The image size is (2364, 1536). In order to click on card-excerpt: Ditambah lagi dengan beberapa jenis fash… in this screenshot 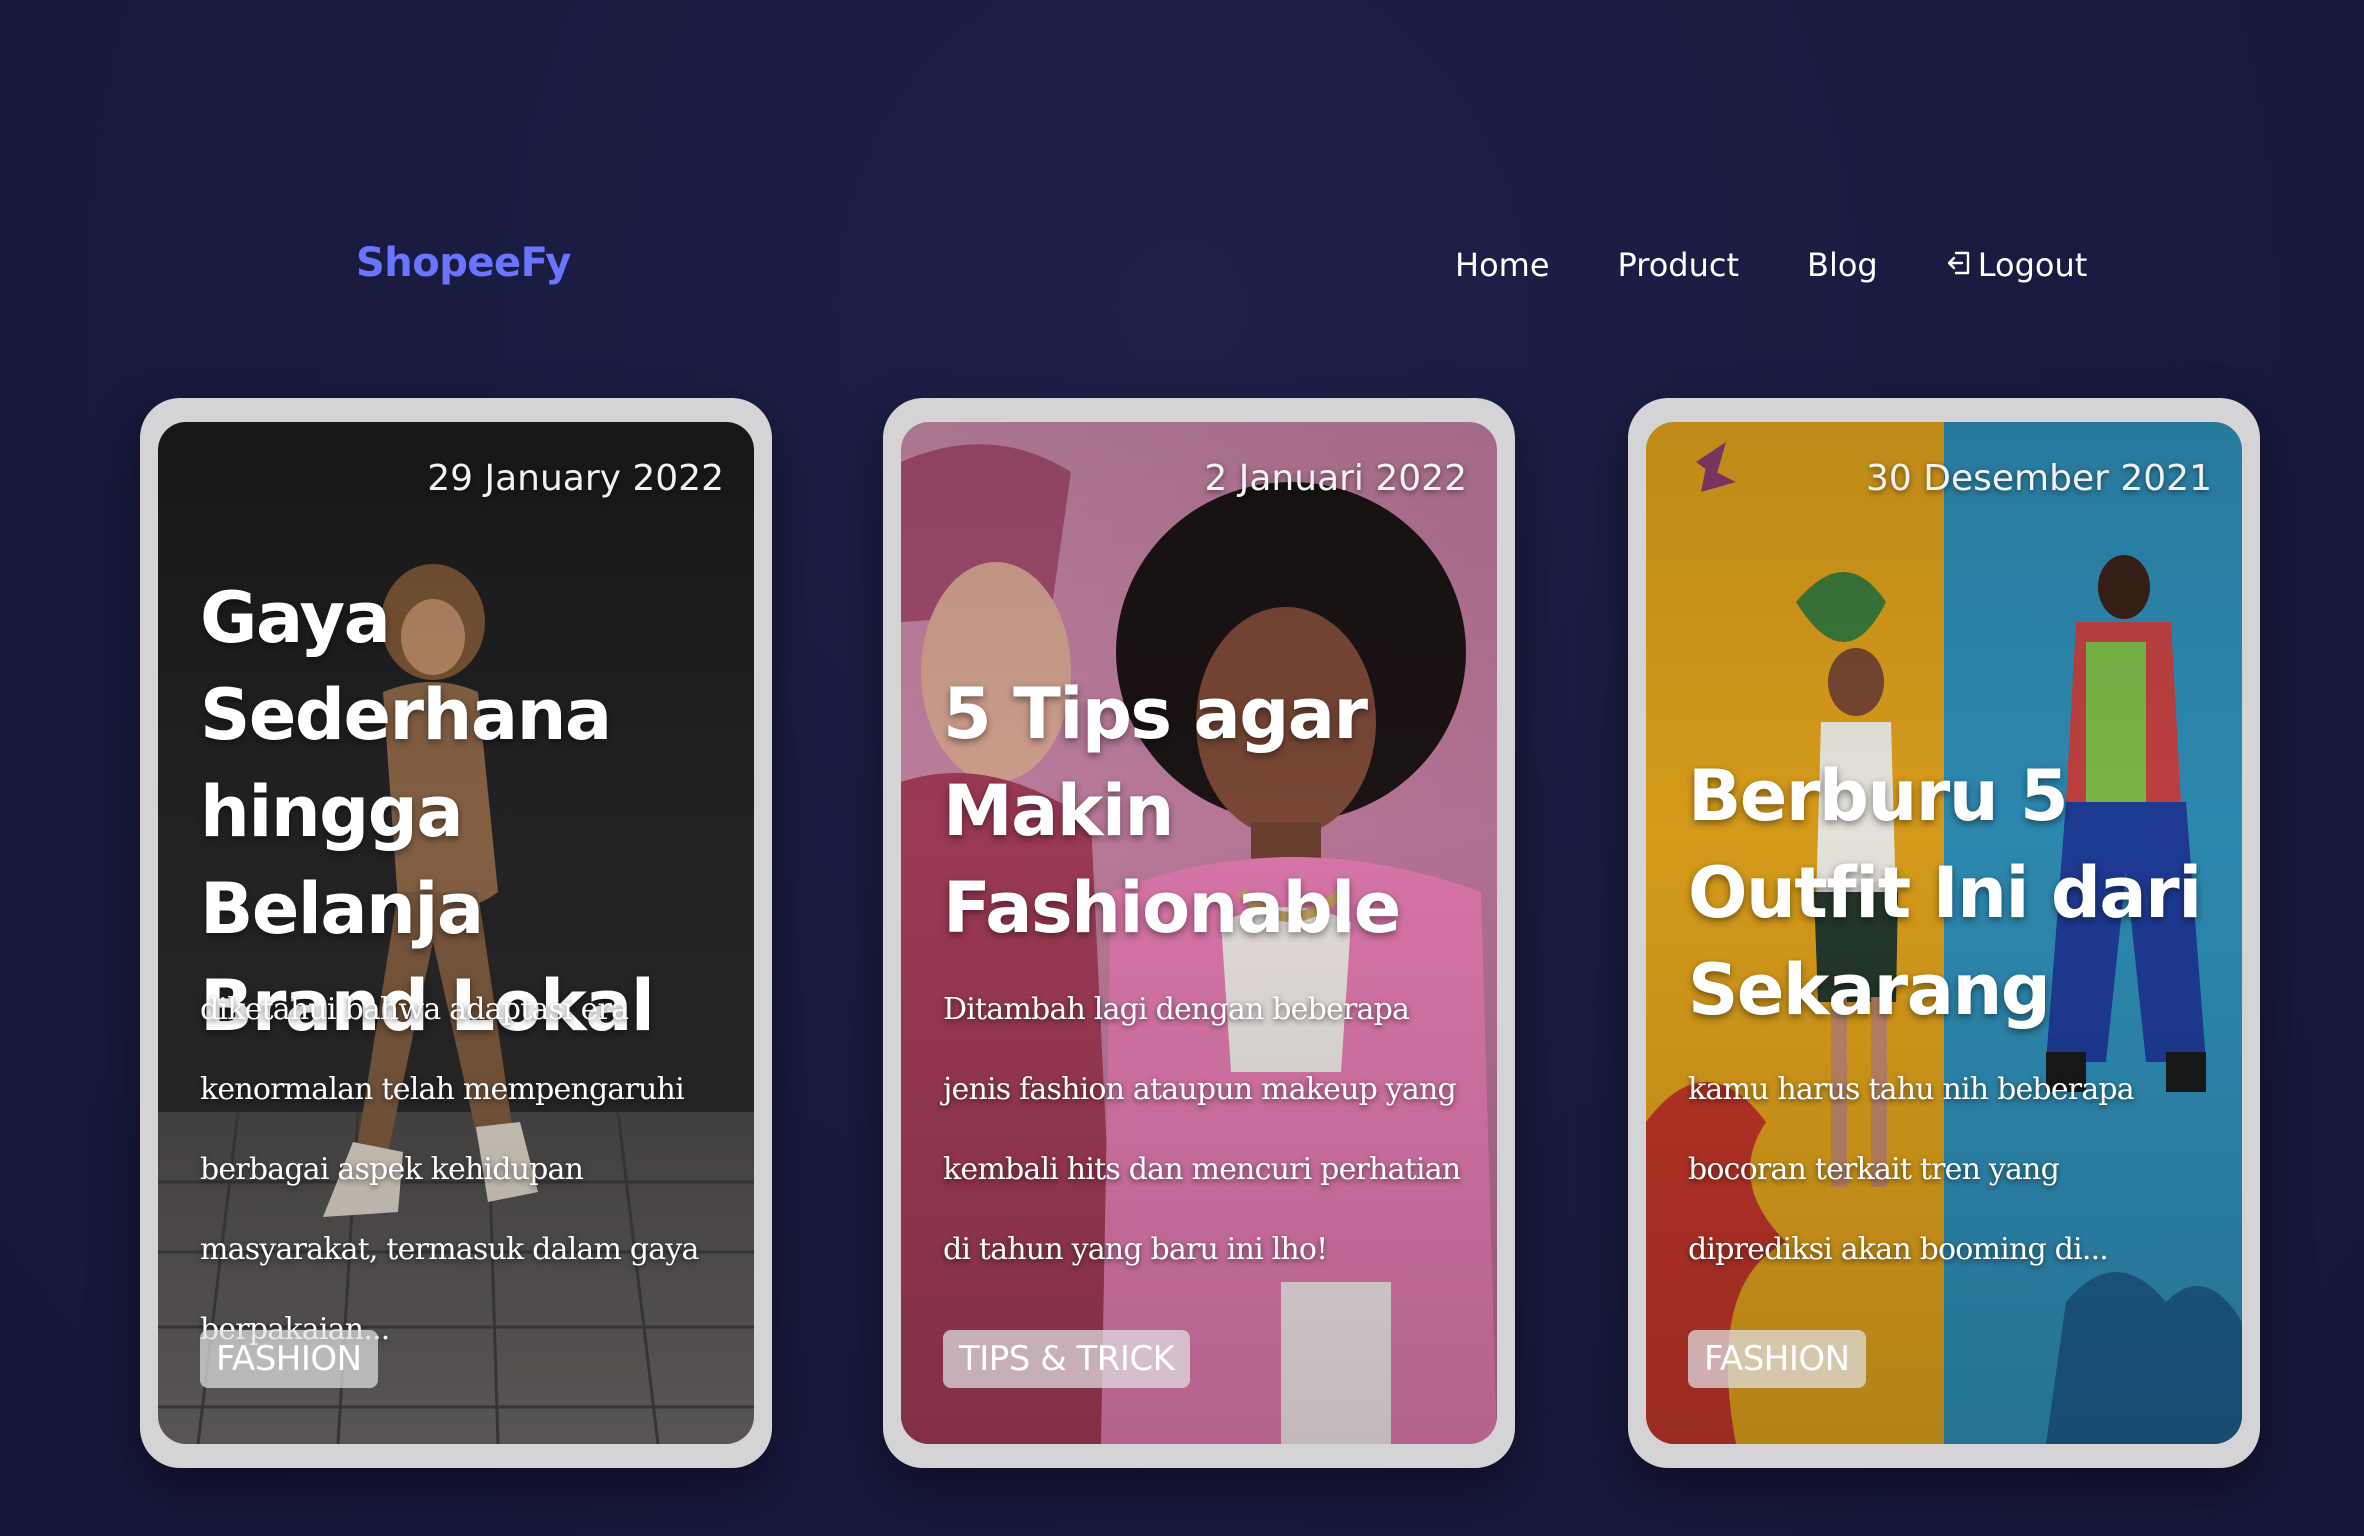, I will do `click(1202, 1129)`.